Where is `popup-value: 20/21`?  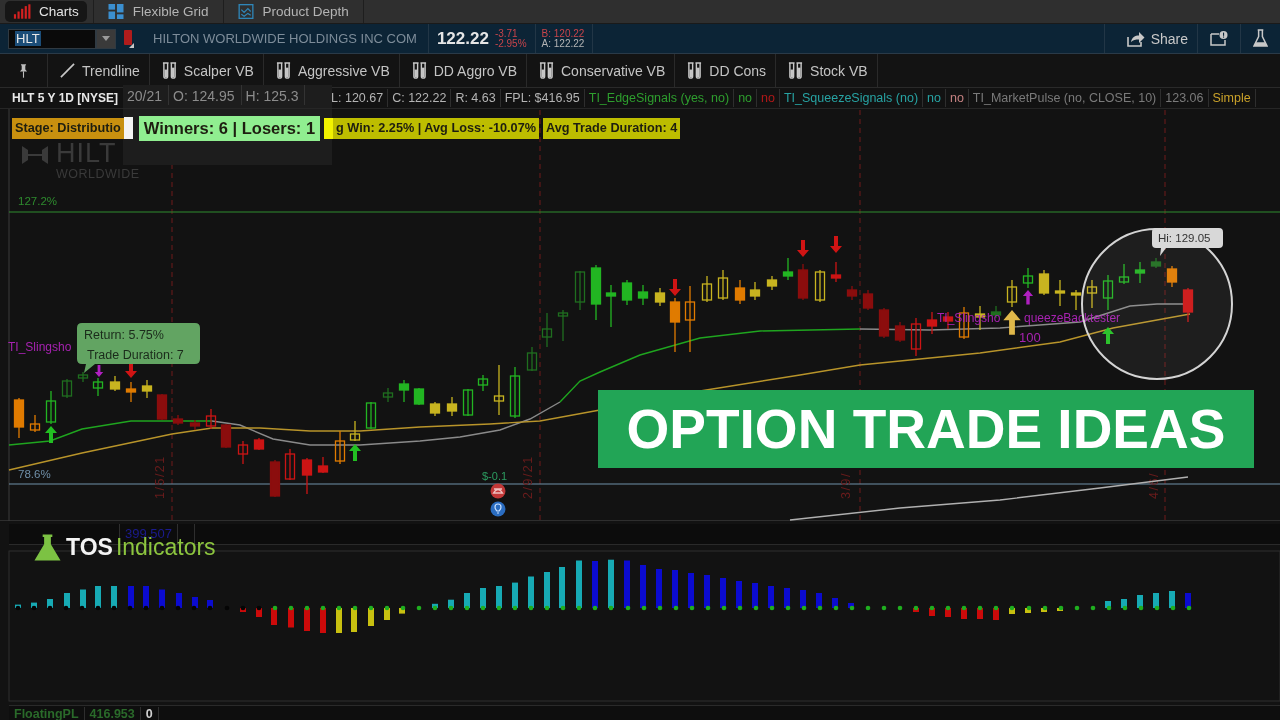 popup-value: 20/21 is located at coordinates (146, 95).